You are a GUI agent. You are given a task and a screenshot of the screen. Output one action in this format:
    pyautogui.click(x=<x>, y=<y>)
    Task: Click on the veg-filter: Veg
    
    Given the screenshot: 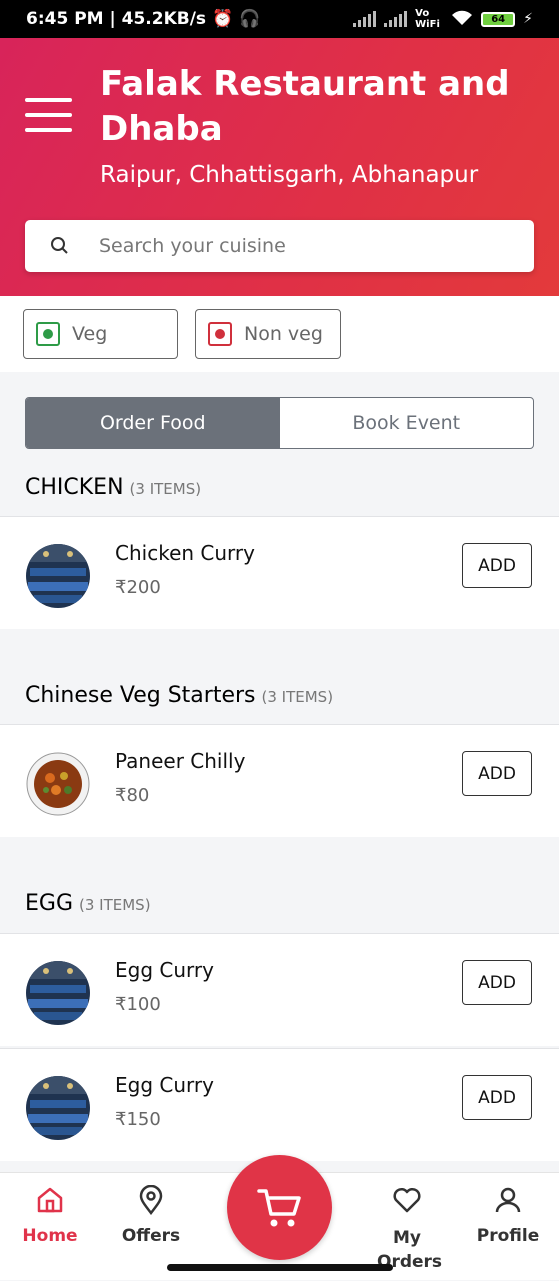 What is the action you would take?
    pyautogui.click(x=100, y=334)
    